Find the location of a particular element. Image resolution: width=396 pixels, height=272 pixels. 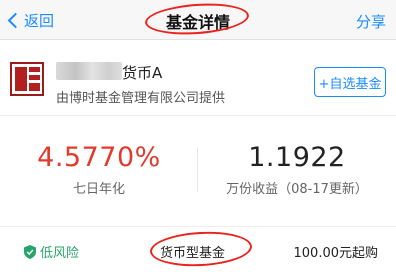

per-10k-income-label: 万份收益（08-17更新） is located at coordinates (297, 189).